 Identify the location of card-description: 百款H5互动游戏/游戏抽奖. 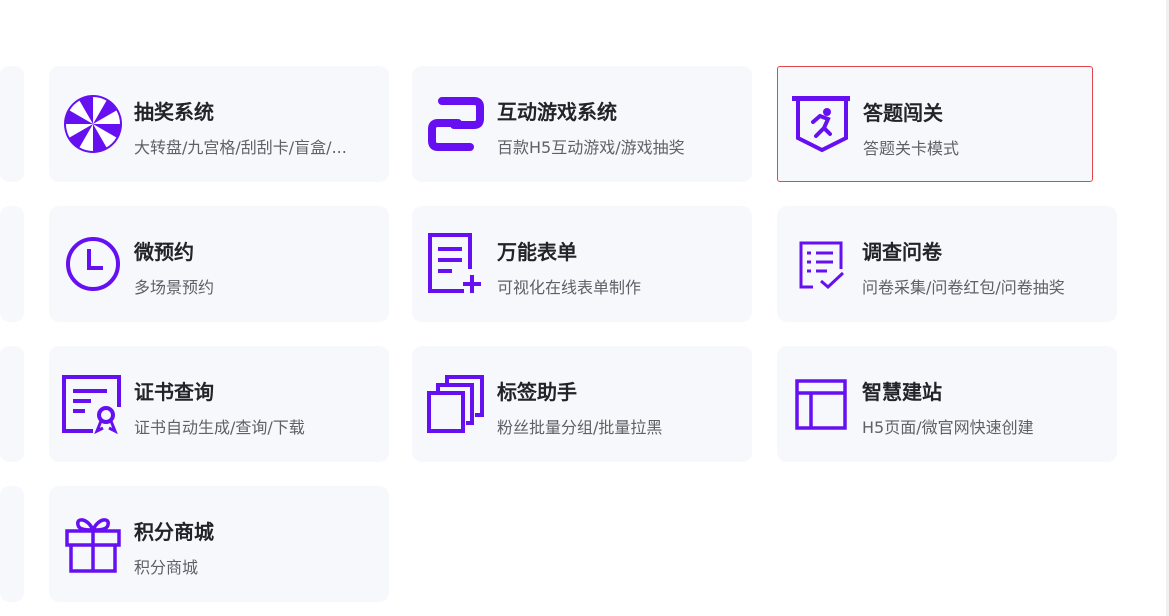
(591, 147).